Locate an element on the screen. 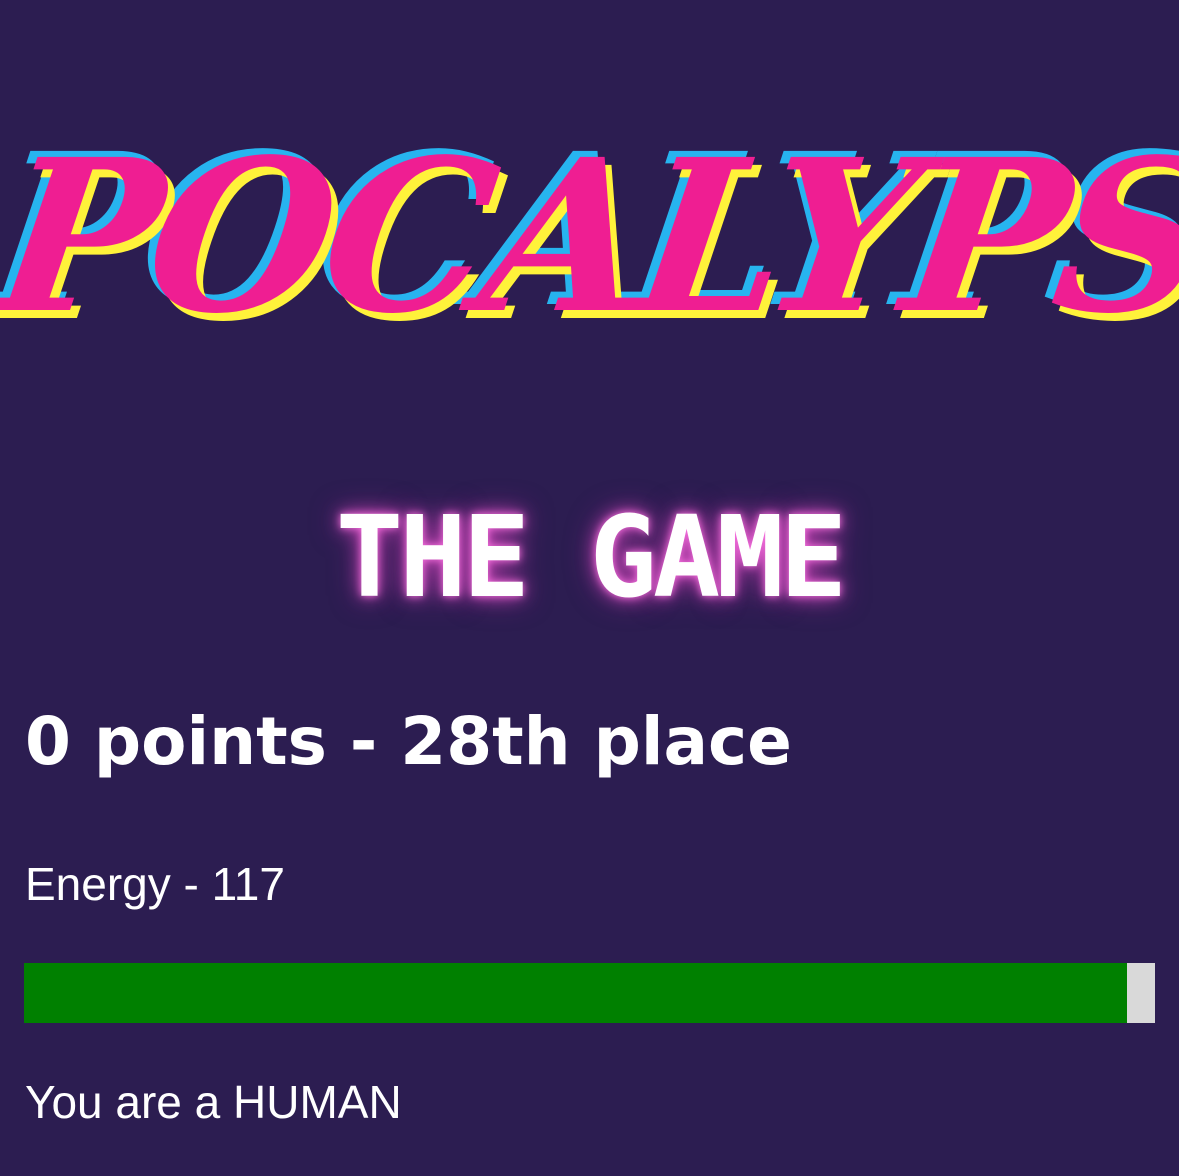  energy-bar is located at coordinates (589, 993).